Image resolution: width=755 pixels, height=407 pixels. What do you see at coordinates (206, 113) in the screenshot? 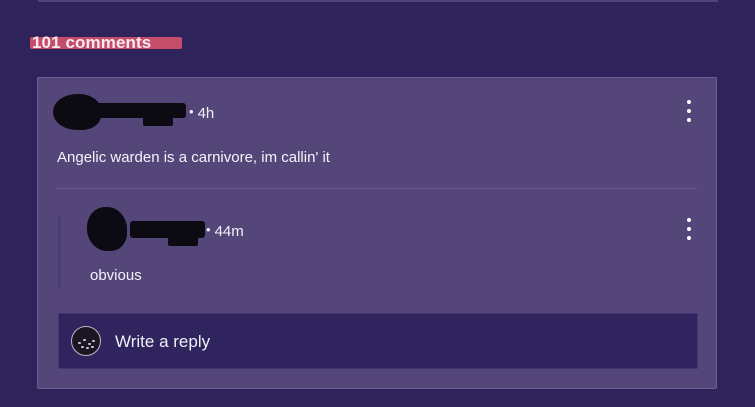
I see `comment-timestamp: 4h` at bounding box center [206, 113].